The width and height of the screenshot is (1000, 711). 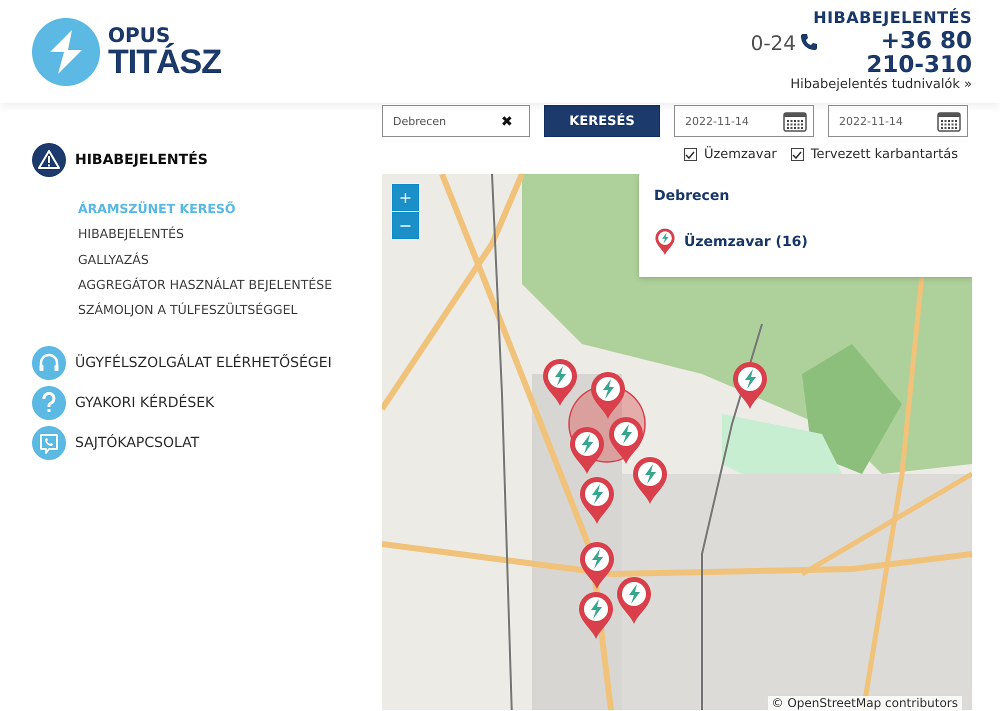 What do you see at coordinates (137, 443) in the screenshot?
I see `sidebar-section: SAJTÓKAPCSOLAT` at bounding box center [137, 443].